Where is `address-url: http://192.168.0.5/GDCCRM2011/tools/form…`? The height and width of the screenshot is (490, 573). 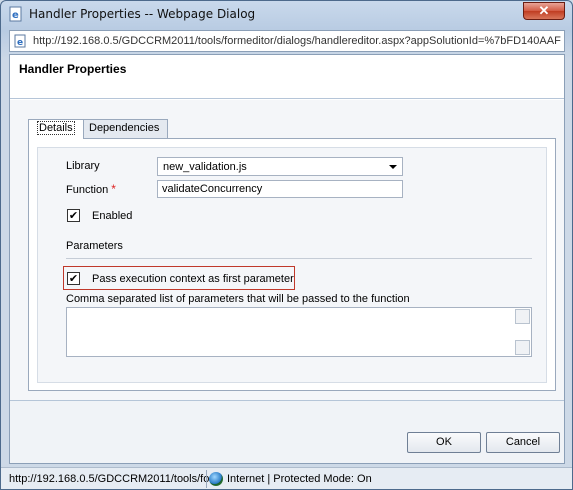 address-url: http://192.168.0.5/GDCCRM2011/tools/form… is located at coordinates (297, 41).